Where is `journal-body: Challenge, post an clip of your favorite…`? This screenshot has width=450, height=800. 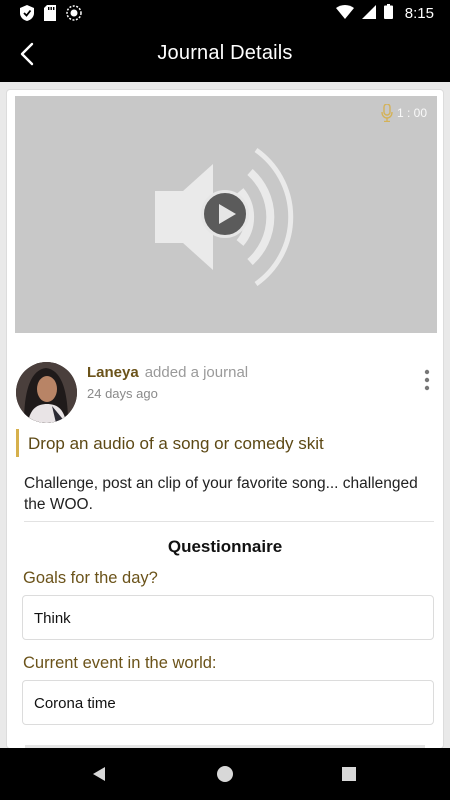
journal-body: Challenge, post an clip of your favorite… is located at coordinates (221, 494).